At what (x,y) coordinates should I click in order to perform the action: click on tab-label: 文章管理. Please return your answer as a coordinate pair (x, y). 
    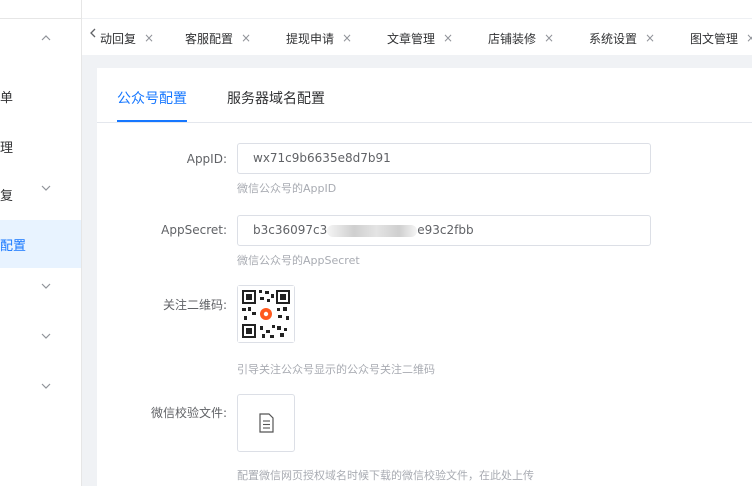
    Looking at the image, I should click on (411, 38).